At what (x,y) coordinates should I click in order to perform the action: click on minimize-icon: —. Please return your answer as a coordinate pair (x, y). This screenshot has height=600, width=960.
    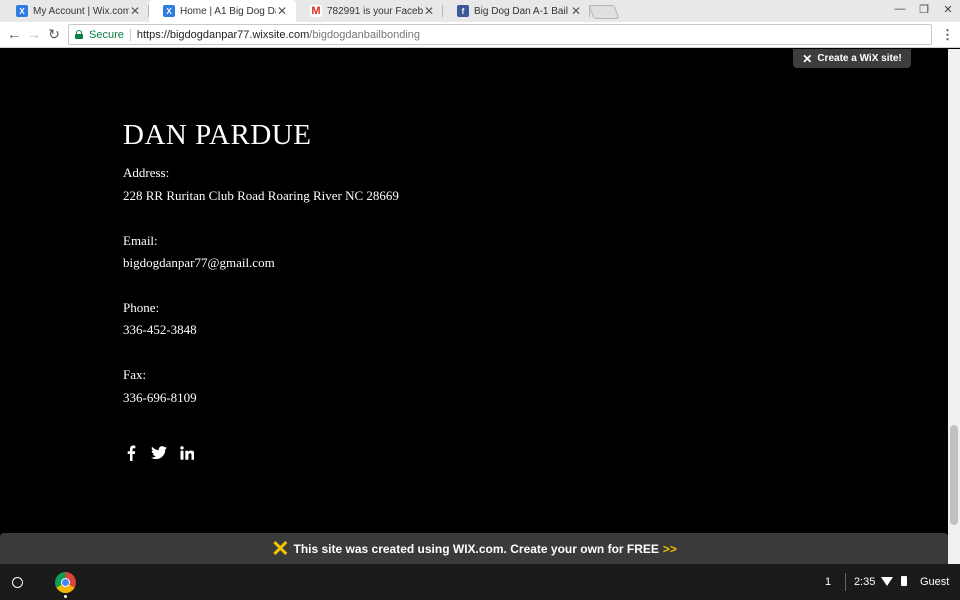
    Looking at the image, I should click on (900, 9).